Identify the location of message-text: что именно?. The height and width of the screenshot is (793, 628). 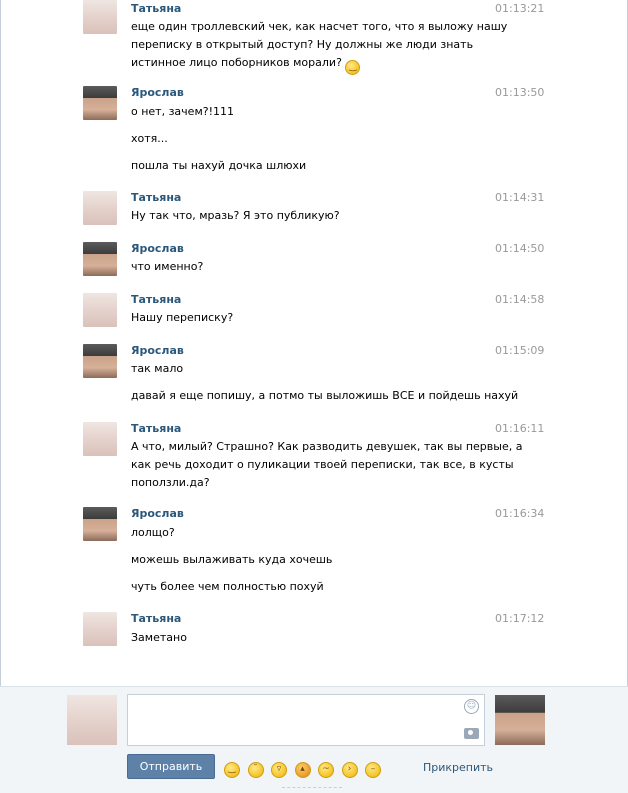
(167, 266).